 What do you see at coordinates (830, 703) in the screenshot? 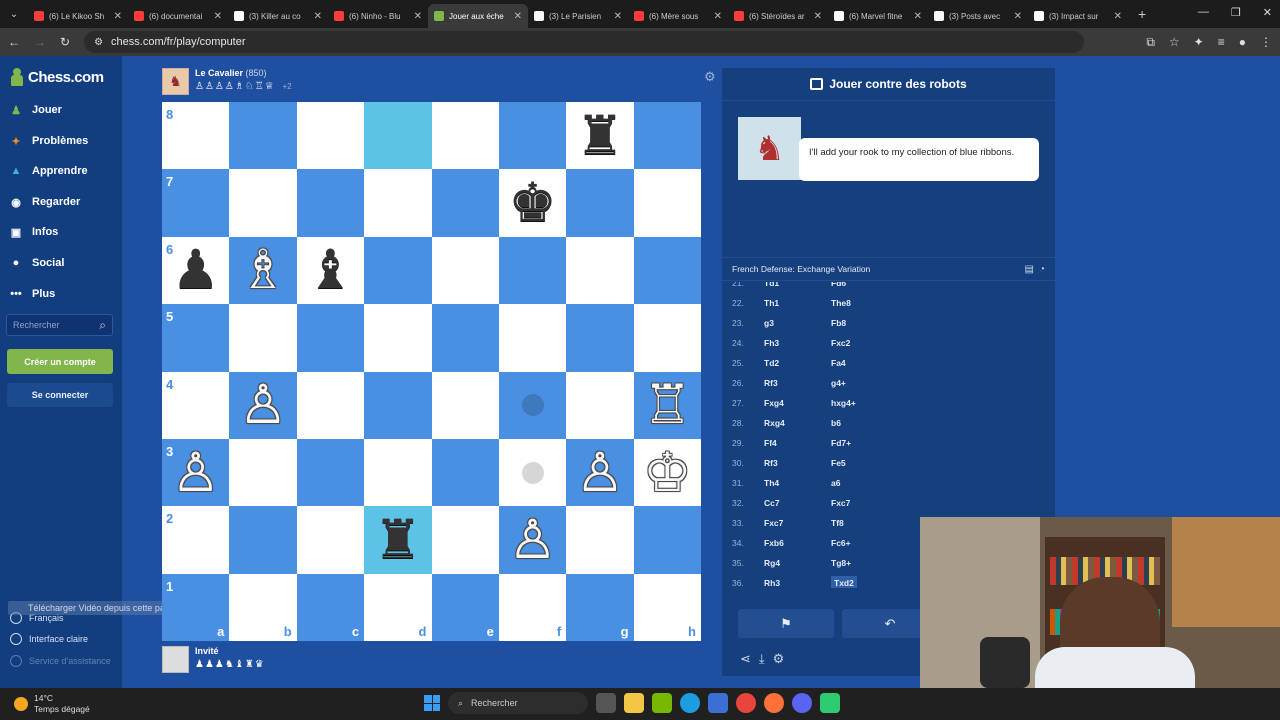
I see `app-icon` at bounding box center [830, 703].